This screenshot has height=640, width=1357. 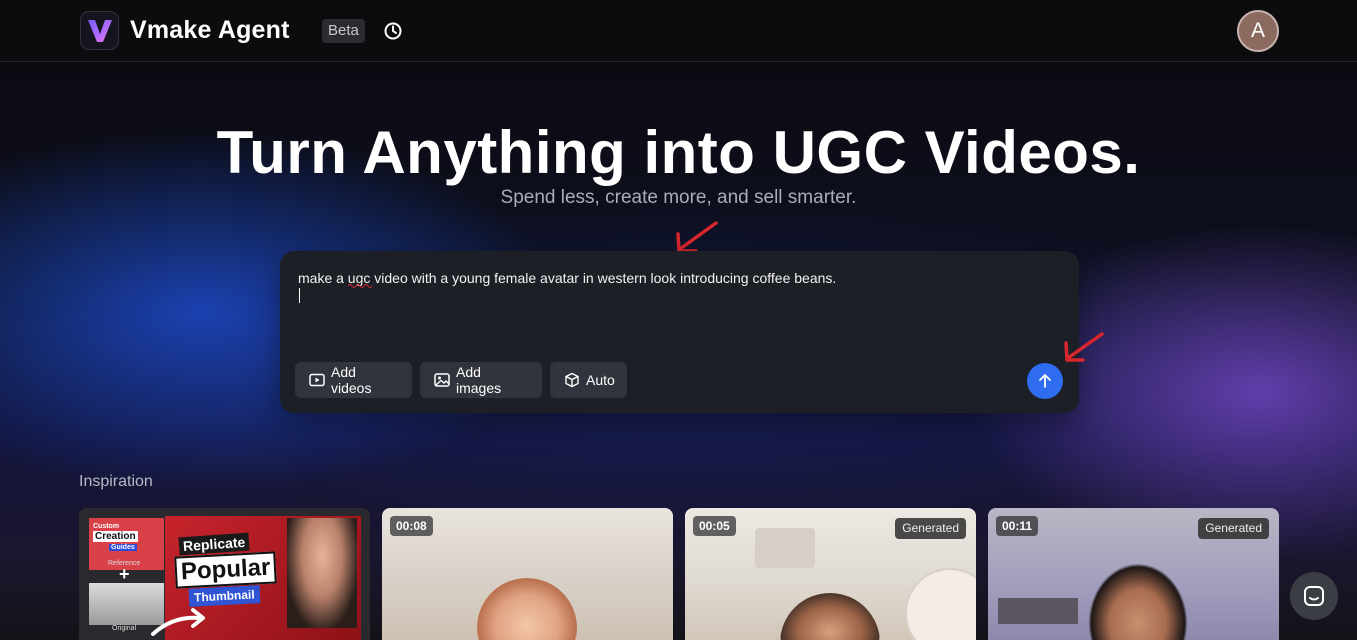 What do you see at coordinates (124, 574) in the screenshot?
I see `plus-label: +` at bounding box center [124, 574].